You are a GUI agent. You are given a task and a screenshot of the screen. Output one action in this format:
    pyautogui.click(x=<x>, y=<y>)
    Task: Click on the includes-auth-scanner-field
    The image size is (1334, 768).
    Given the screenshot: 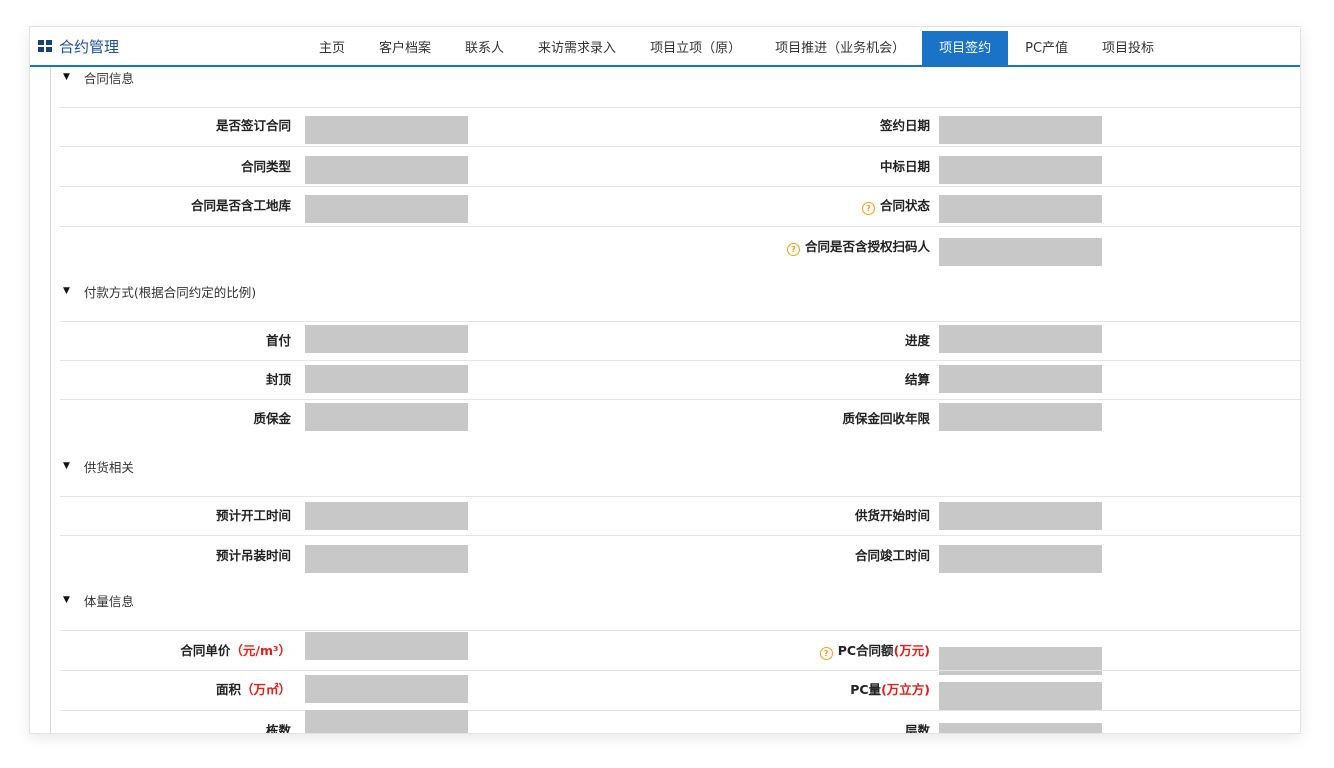 What is the action you would take?
    pyautogui.click(x=1020, y=252)
    